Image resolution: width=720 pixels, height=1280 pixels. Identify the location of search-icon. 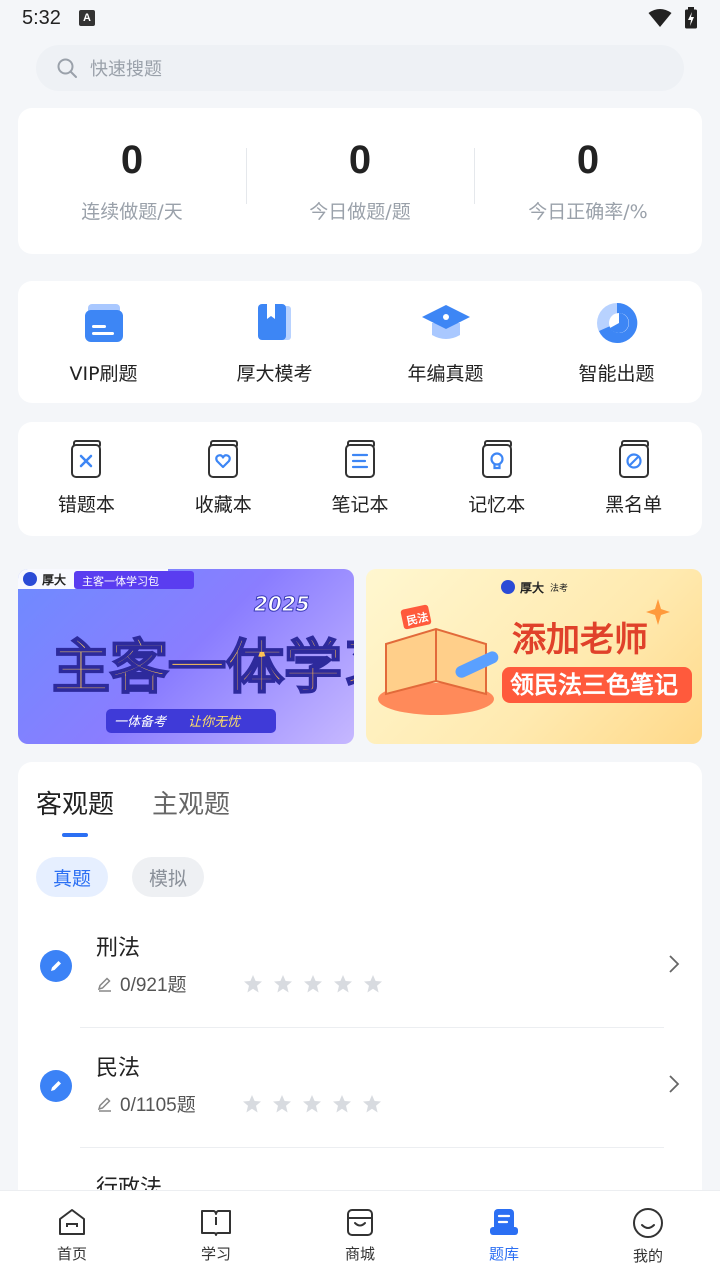
(67, 68).